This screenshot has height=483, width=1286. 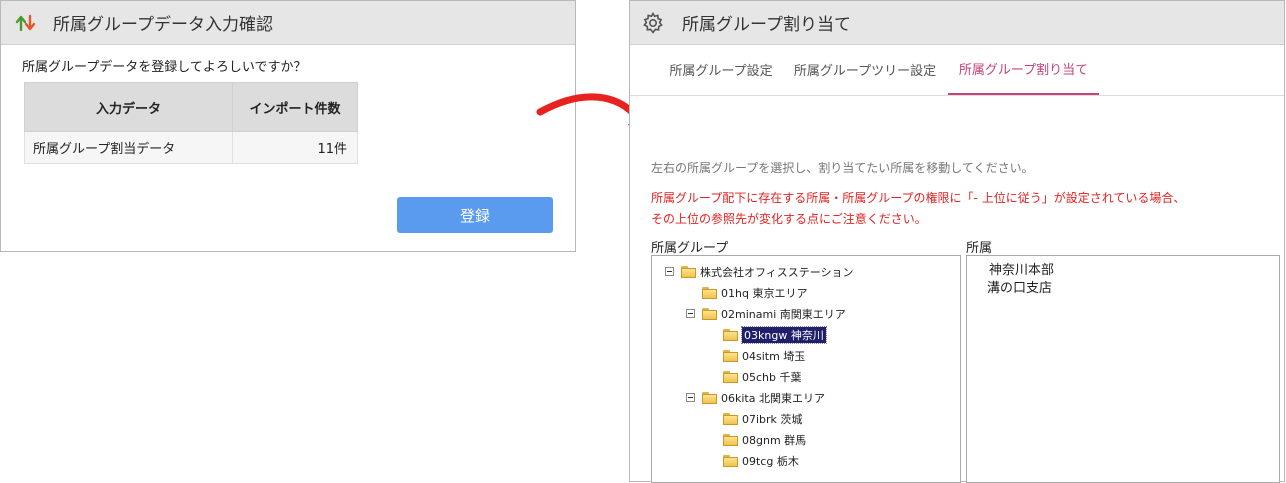 I want to click on group-panel-label: 所属グループ, so click(x=690, y=248).